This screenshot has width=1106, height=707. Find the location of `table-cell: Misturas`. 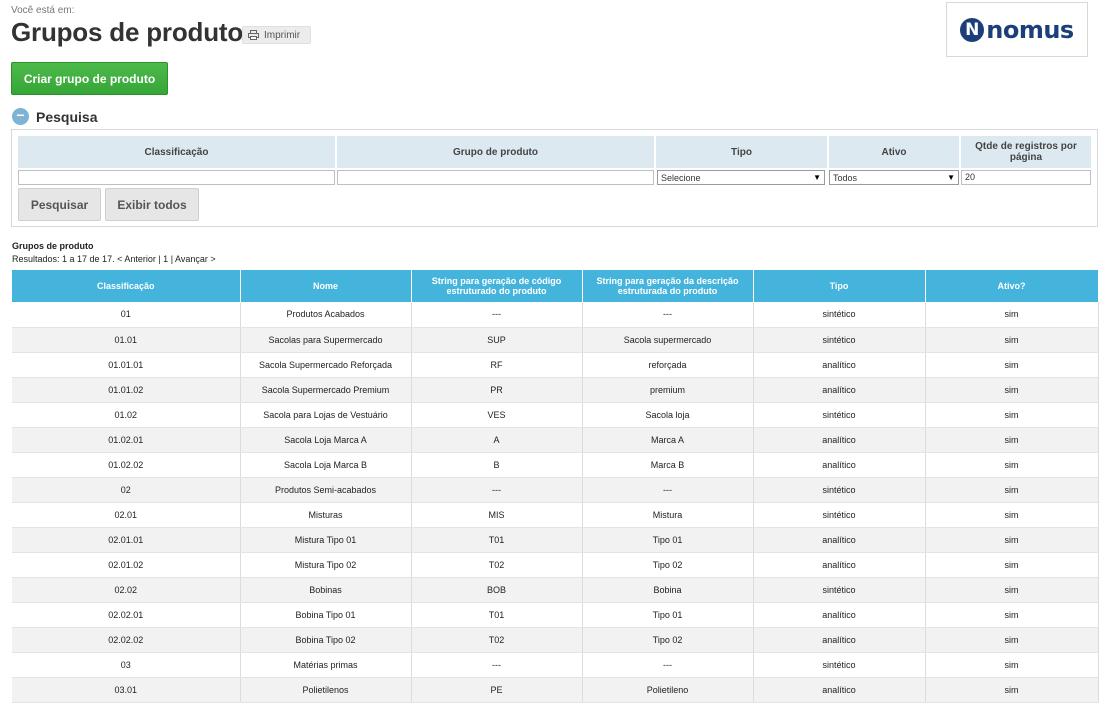

table-cell: Misturas is located at coordinates (326, 515).